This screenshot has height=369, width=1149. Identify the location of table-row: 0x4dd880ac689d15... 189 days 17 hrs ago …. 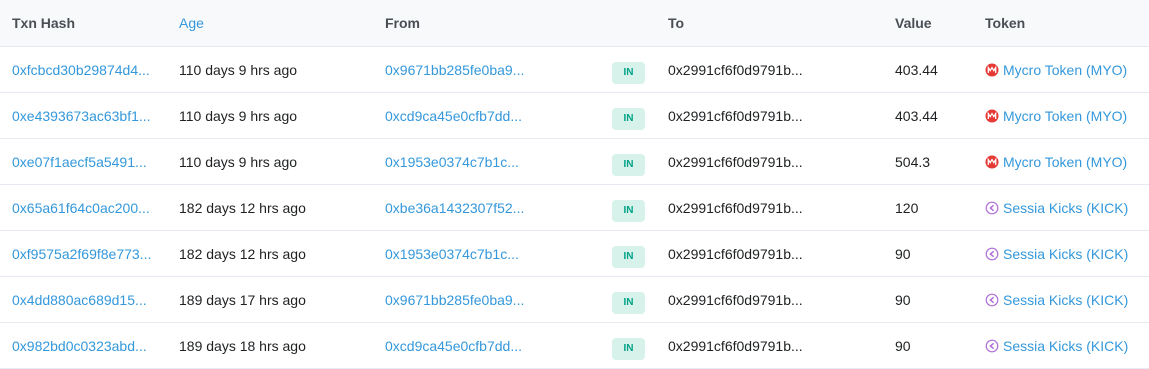
(574, 300).